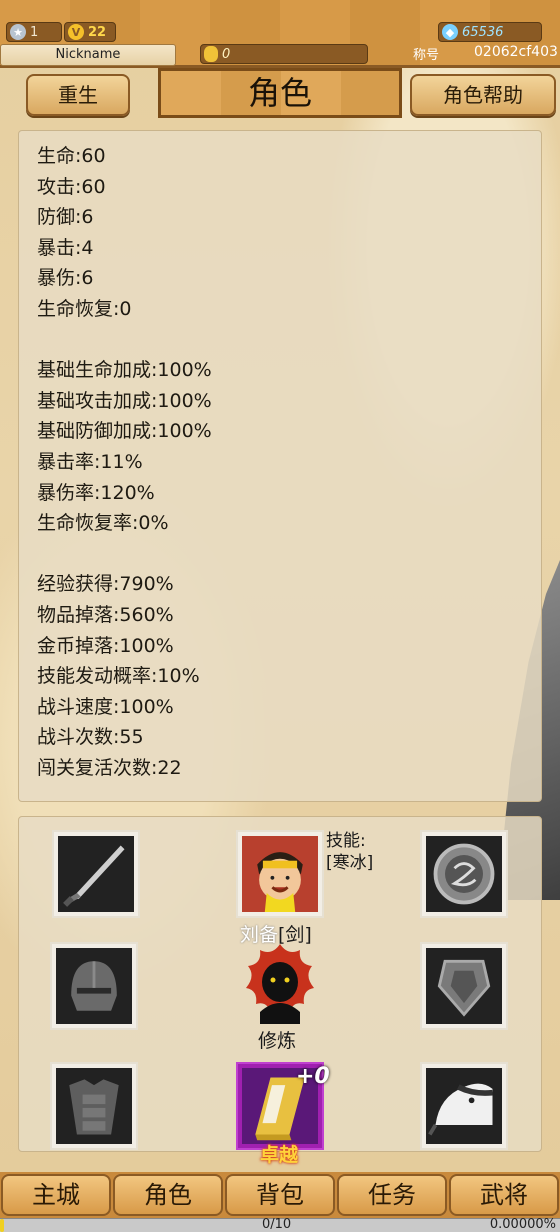 Image resolution: width=560 pixels, height=1232 pixels. I want to click on title-label: 称号, so click(426, 53).